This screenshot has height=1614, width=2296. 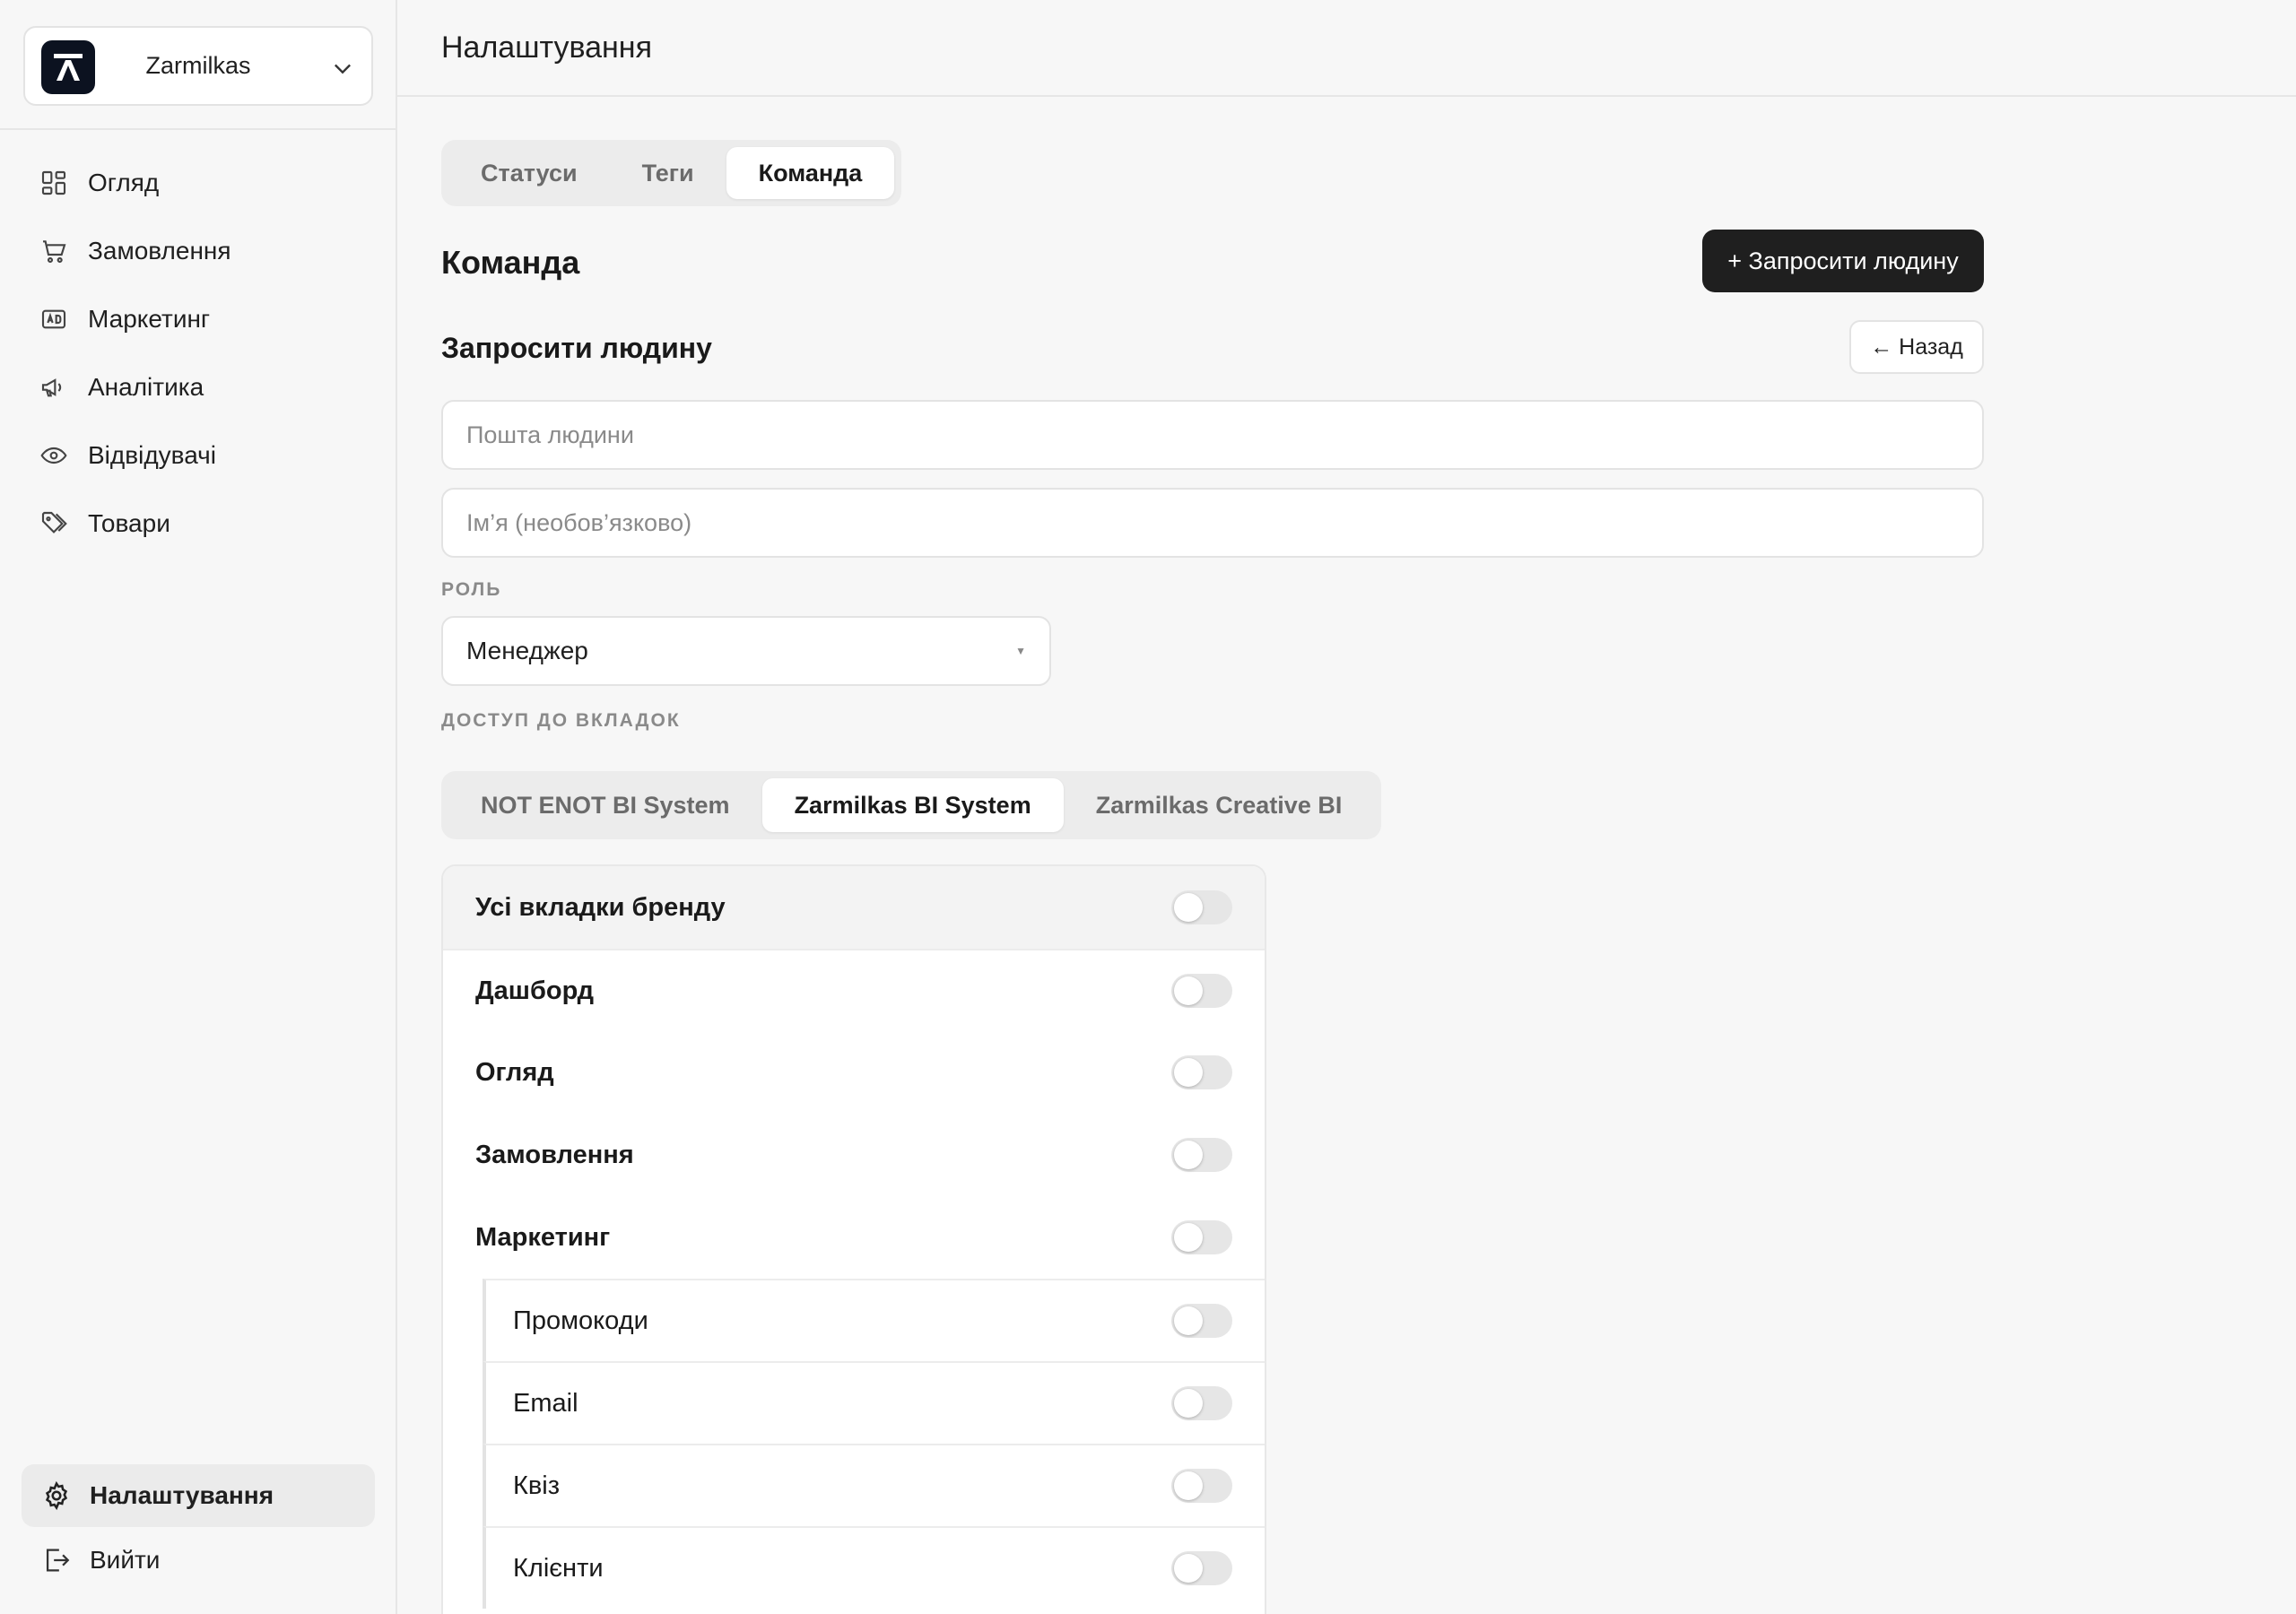 What do you see at coordinates (529, 173) in the screenshot?
I see `tab-statuses: Статуси` at bounding box center [529, 173].